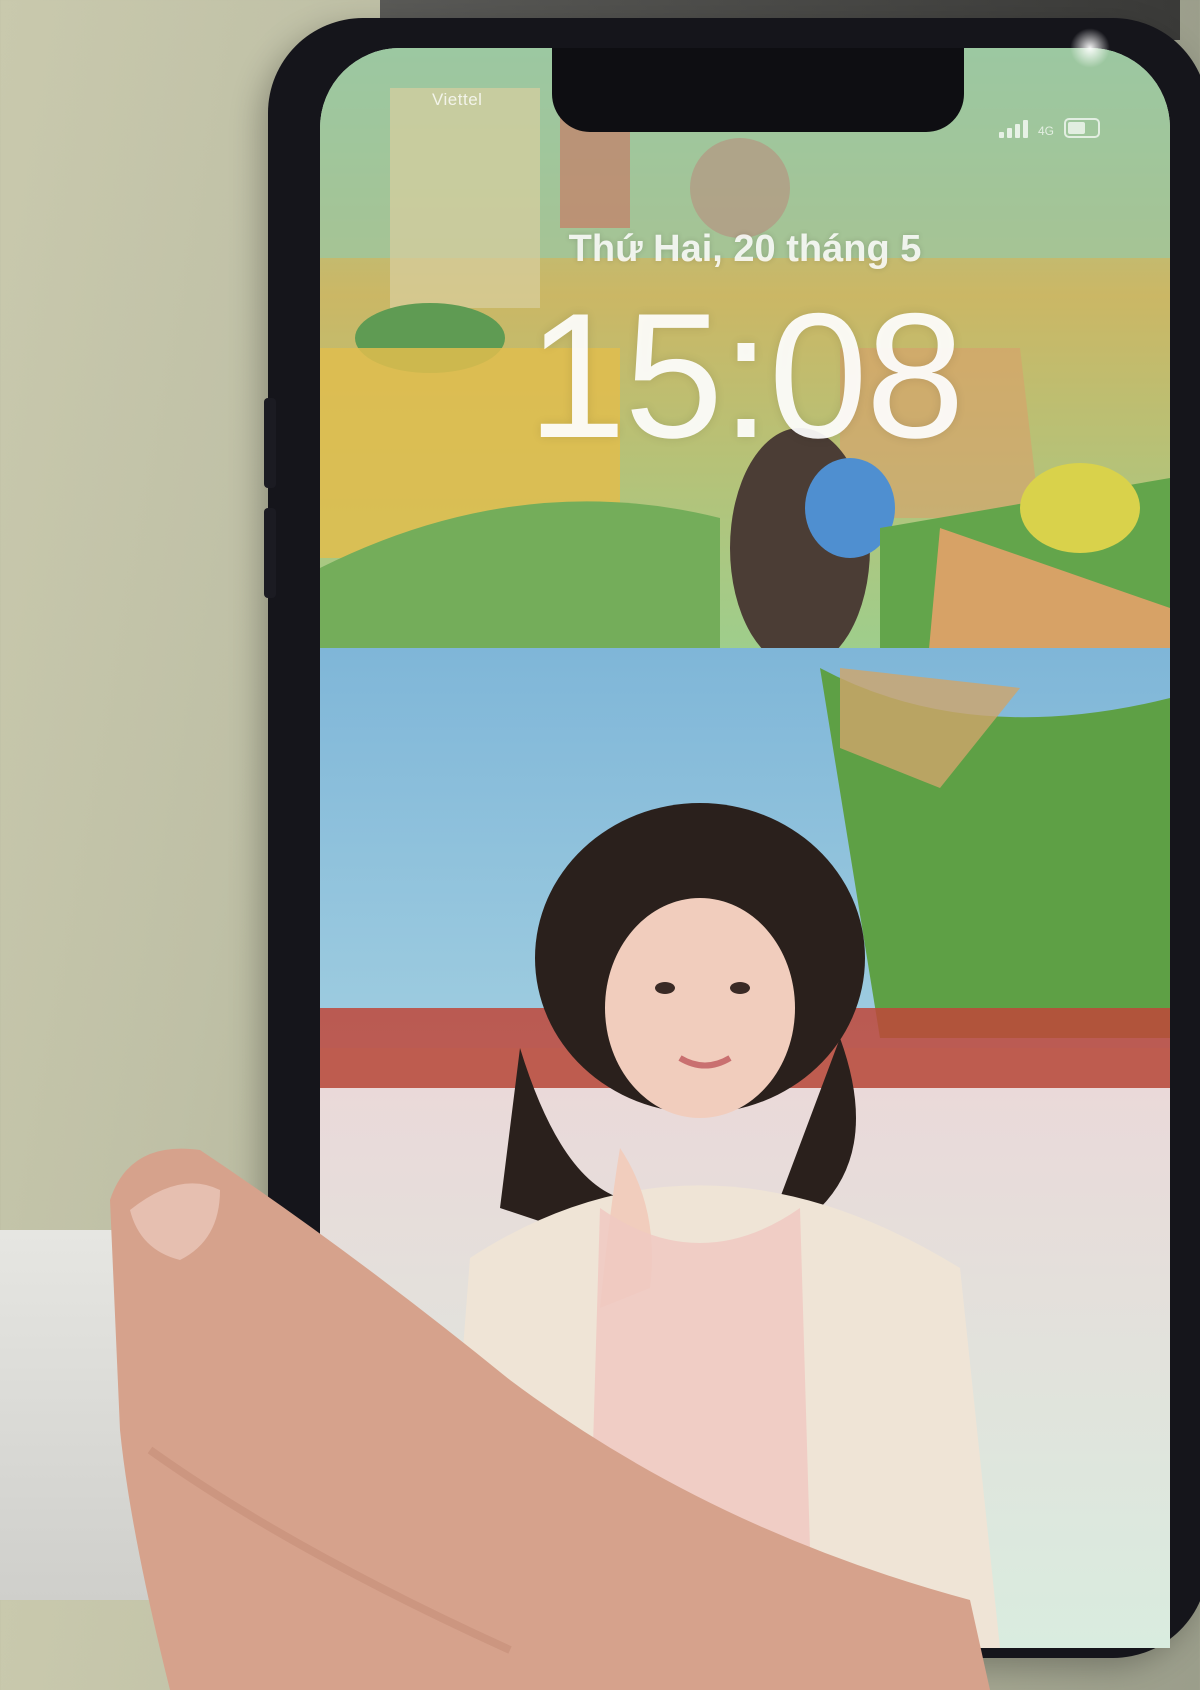 This screenshot has width=1200, height=1690. What do you see at coordinates (745, 375) in the screenshot?
I see `lock-screen-time: 15:08` at bounding box center [745, 375].